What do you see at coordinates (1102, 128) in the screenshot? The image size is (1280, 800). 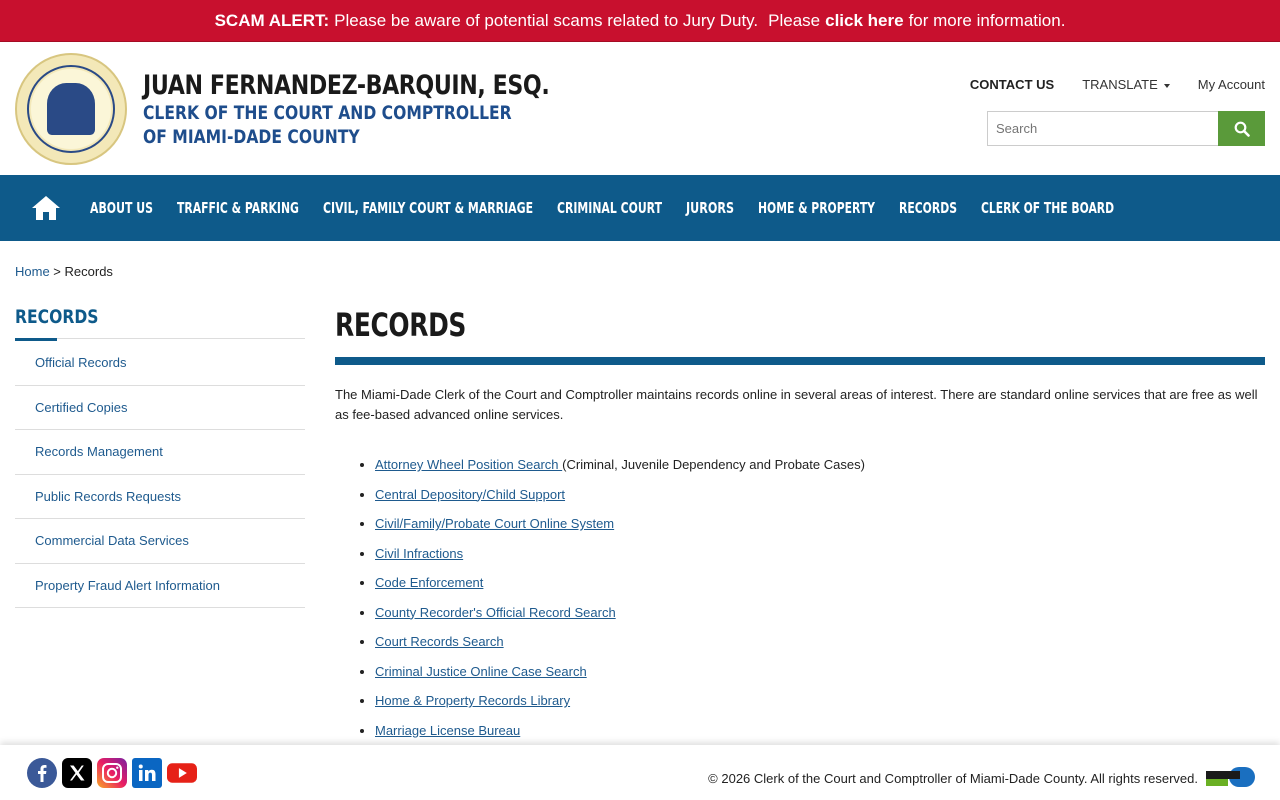 I see `search-input` at bounding box center [1102, 128].